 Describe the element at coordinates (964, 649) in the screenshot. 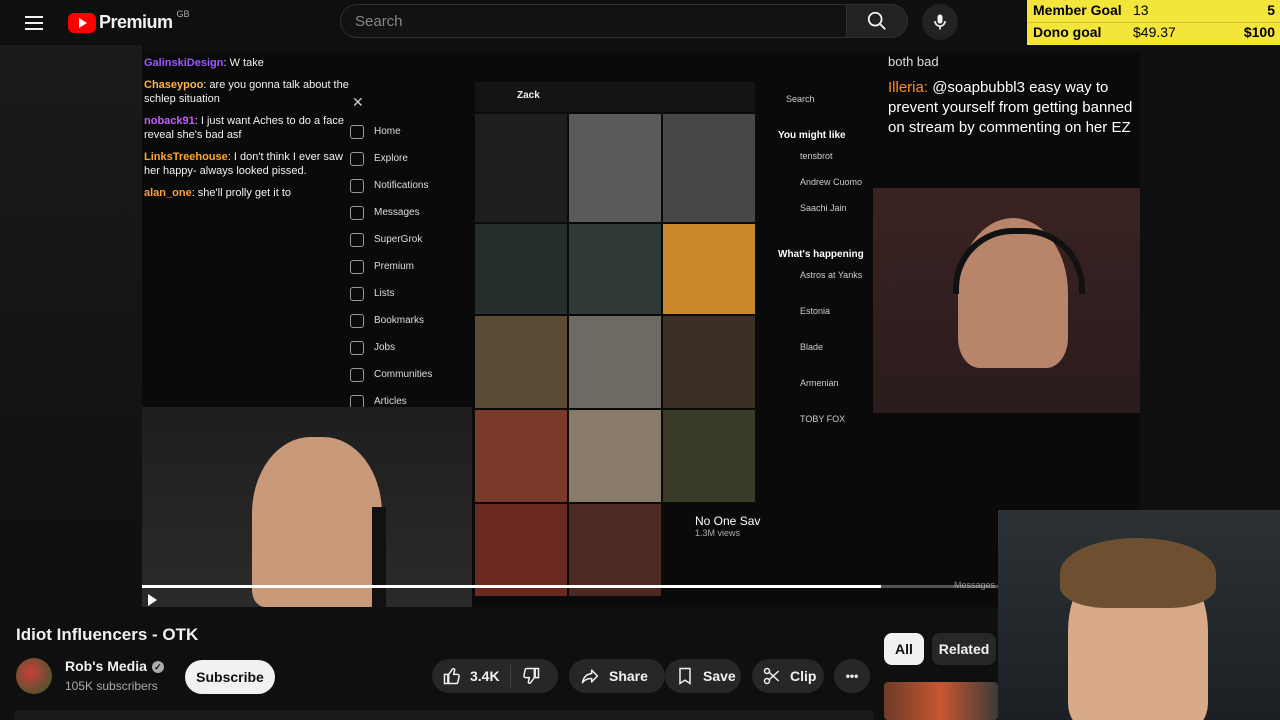

I see `chip-related: Related` at that location.